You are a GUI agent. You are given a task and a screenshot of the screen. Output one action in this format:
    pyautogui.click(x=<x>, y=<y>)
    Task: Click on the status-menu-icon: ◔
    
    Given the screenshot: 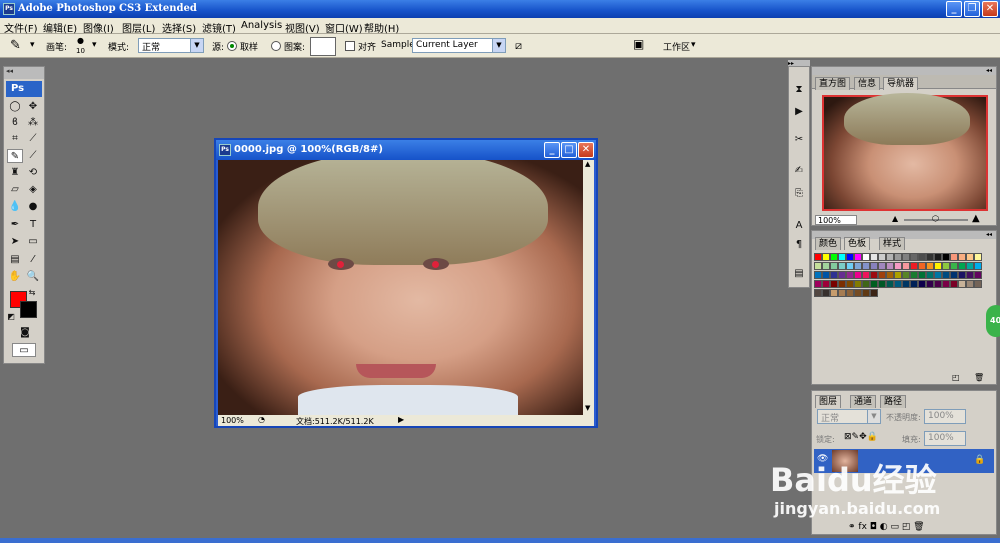 What is the action you would take?
    pyautogui.click(x=261, y=419)
    